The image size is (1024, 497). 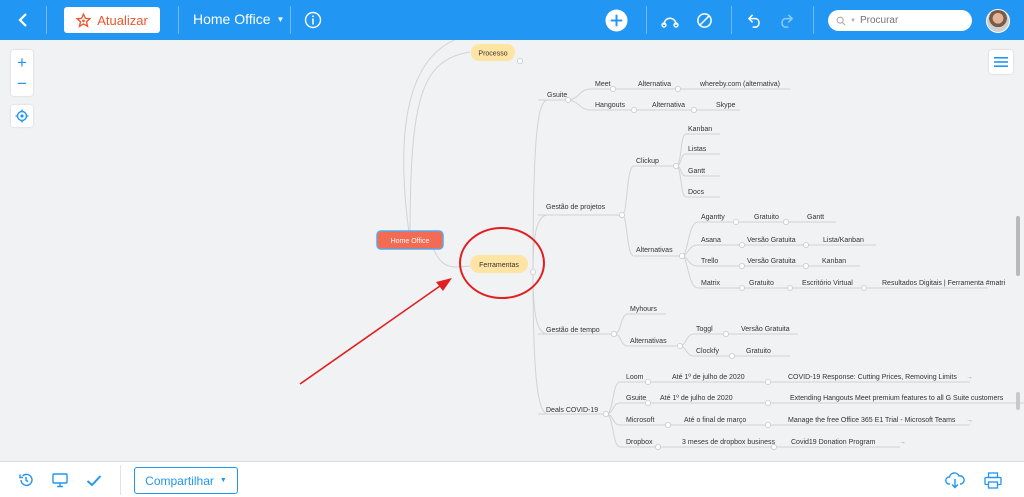 I want to click on node-clickup-gantt: Gantt, so click(x=696, y=171).